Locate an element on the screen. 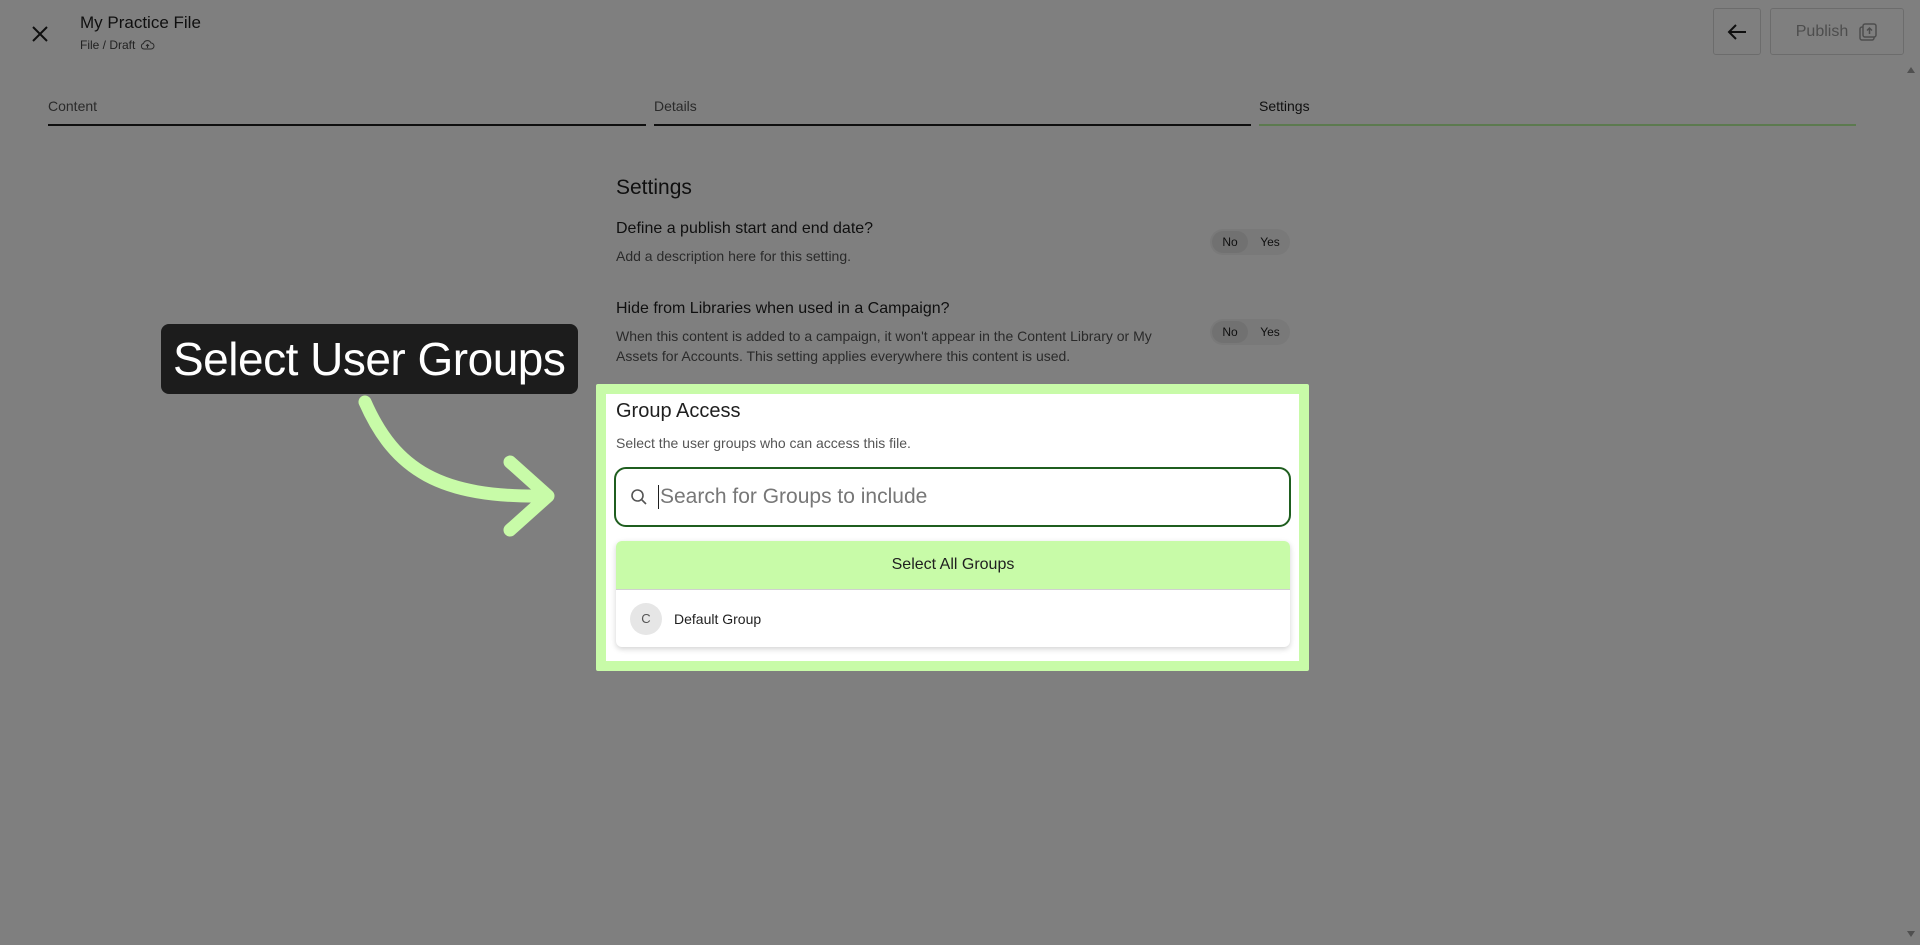 Image resolution: width=1920 pixels, height=945 pixels. tutorial-callout: Select User Groups is located at coordinates (369, 359).